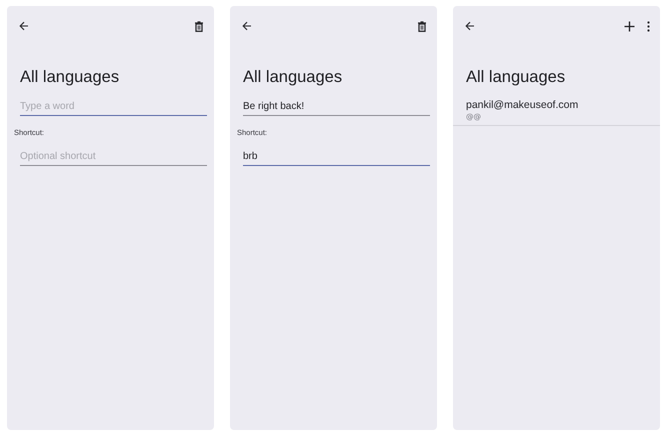  Describe the element at coordinates (336, 107) in the screenshot. I see `word-field: Be right back!` at that location.